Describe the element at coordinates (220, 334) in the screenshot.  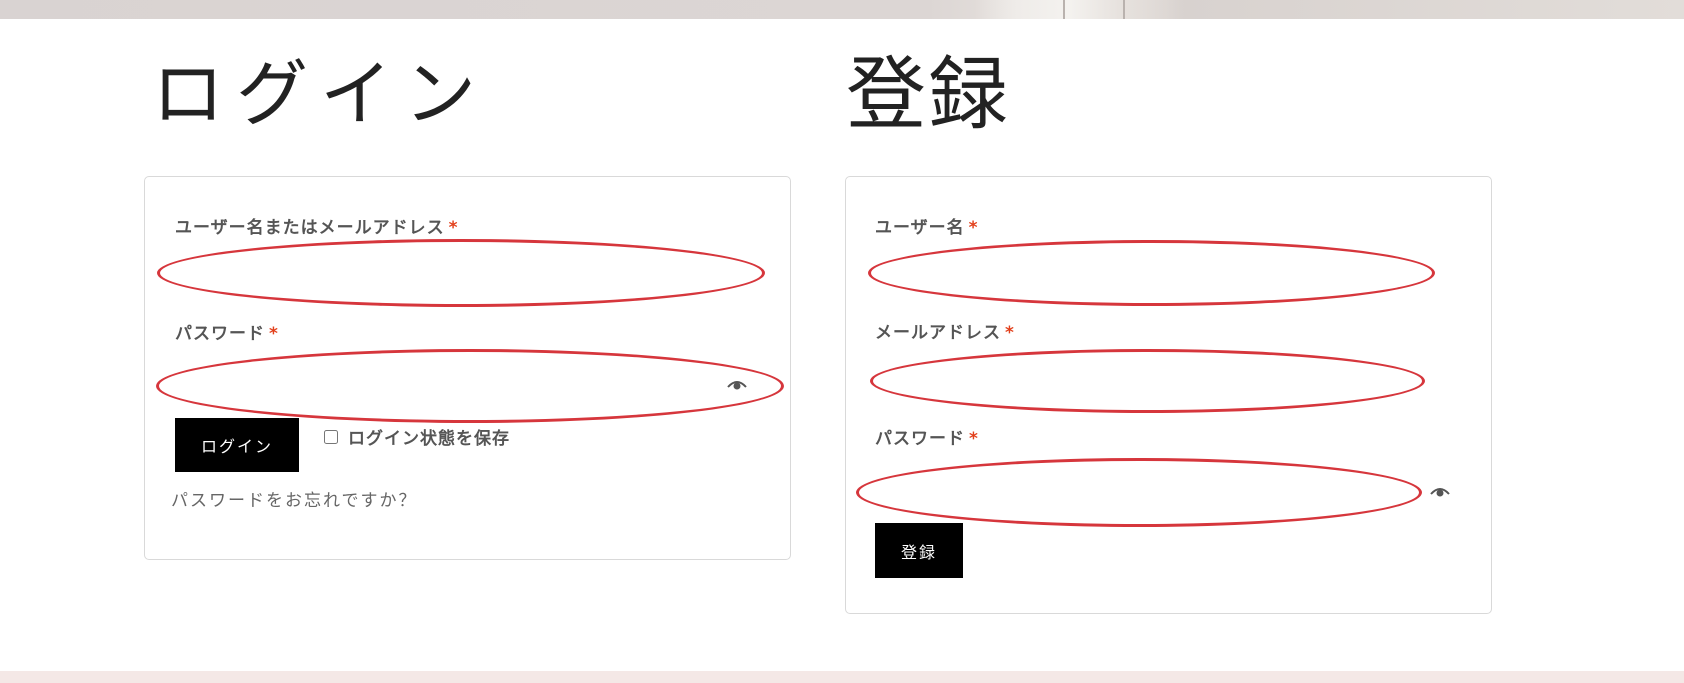
I see `login-password-label-text: パスワード` at that location.